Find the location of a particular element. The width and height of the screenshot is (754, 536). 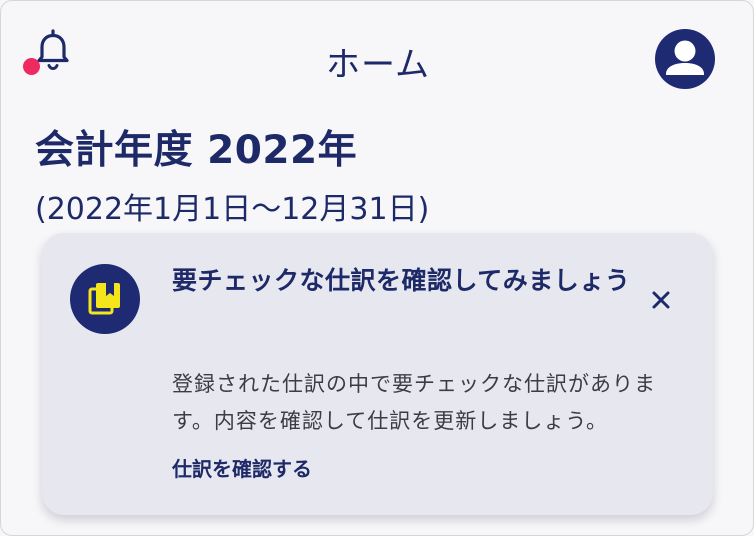

user-avatar-icon is located at coordinates (685, 57).